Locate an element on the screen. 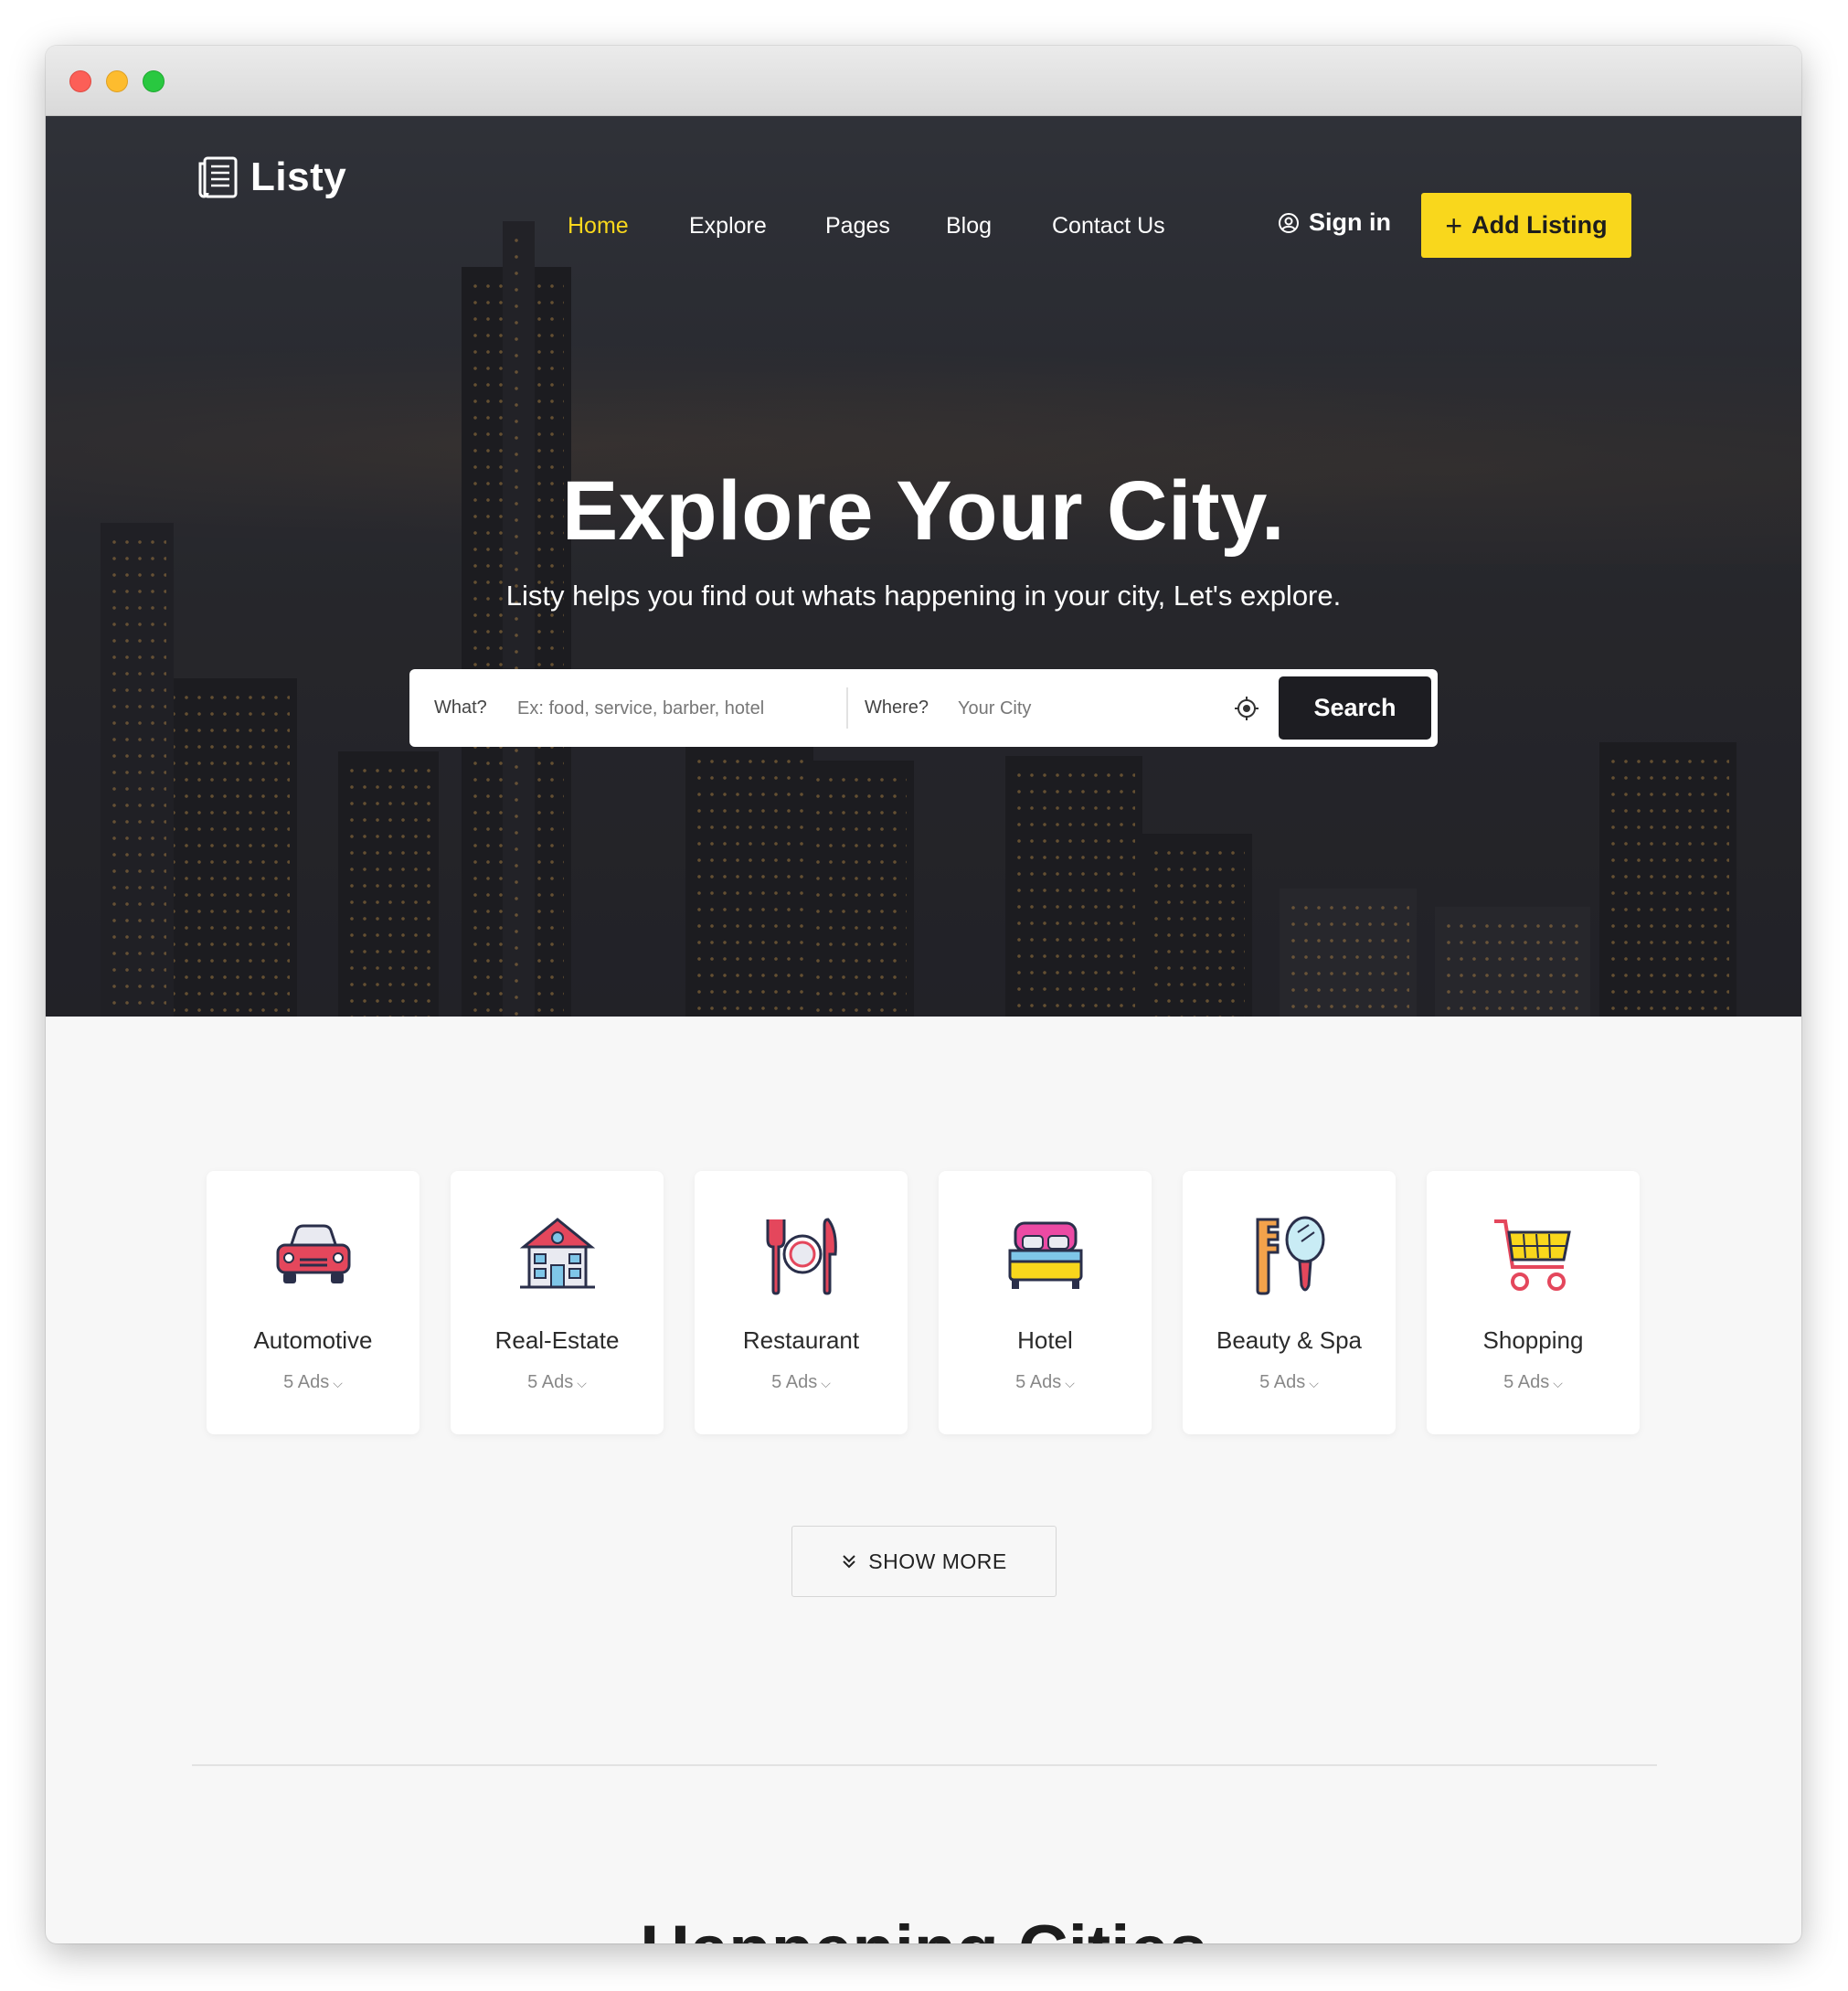  category-card-beauty-spa: Beauty & Spa 5 Ads ⌵ is located at coordinates (1289, 1303).